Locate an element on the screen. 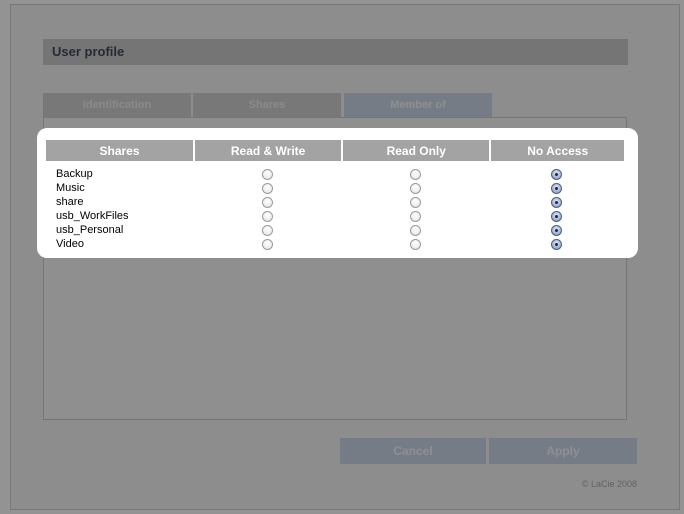  share-name: Music is located at coordinates (70, 188).